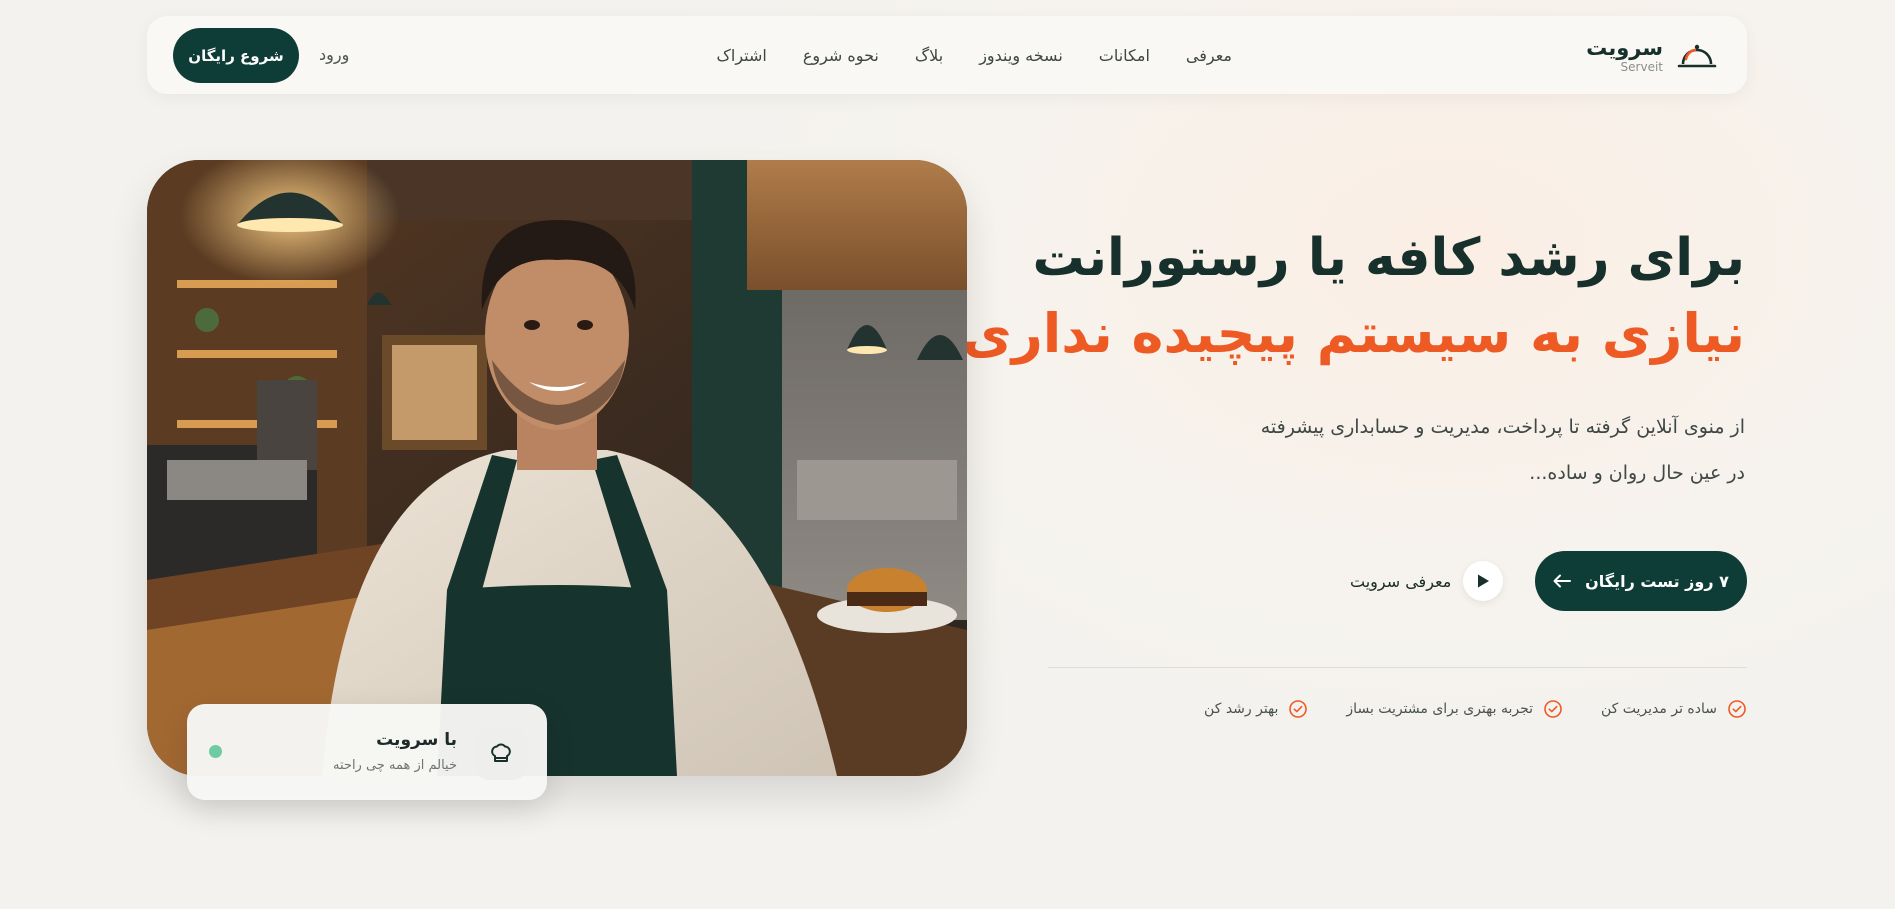  I want to click on badge-icon-box, so click(501, 754).